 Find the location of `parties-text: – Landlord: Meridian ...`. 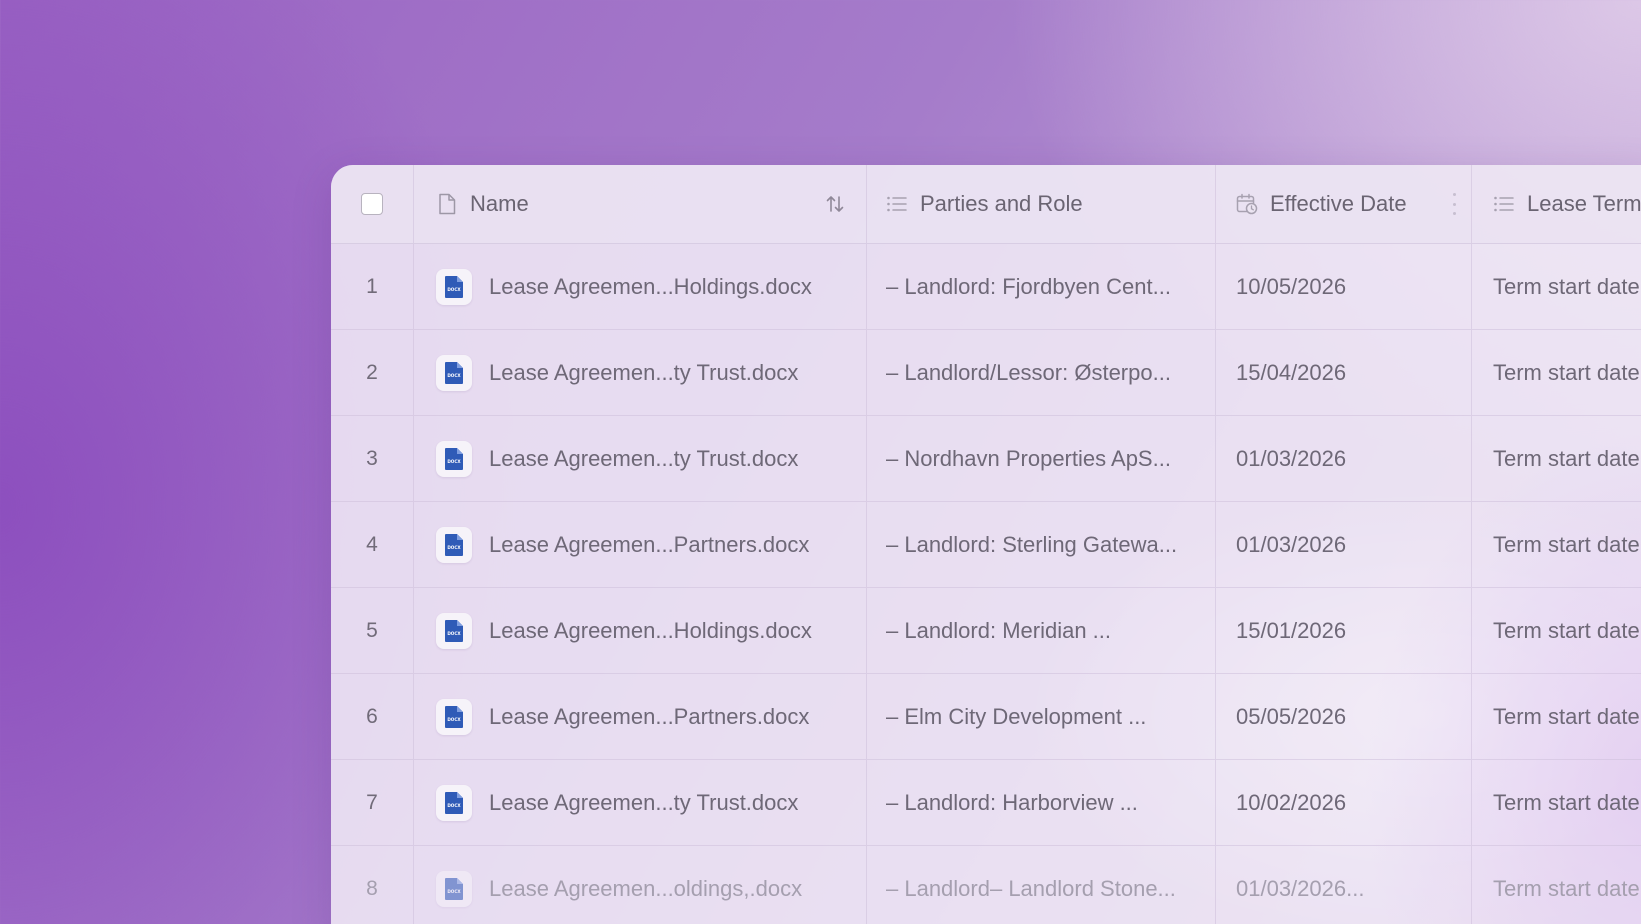

parties-text: – Landlord: Meridian ... is located at coordinates (999, 630).